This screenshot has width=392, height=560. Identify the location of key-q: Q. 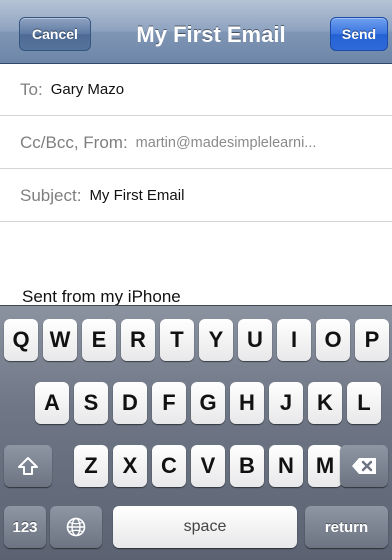
(21, 340).